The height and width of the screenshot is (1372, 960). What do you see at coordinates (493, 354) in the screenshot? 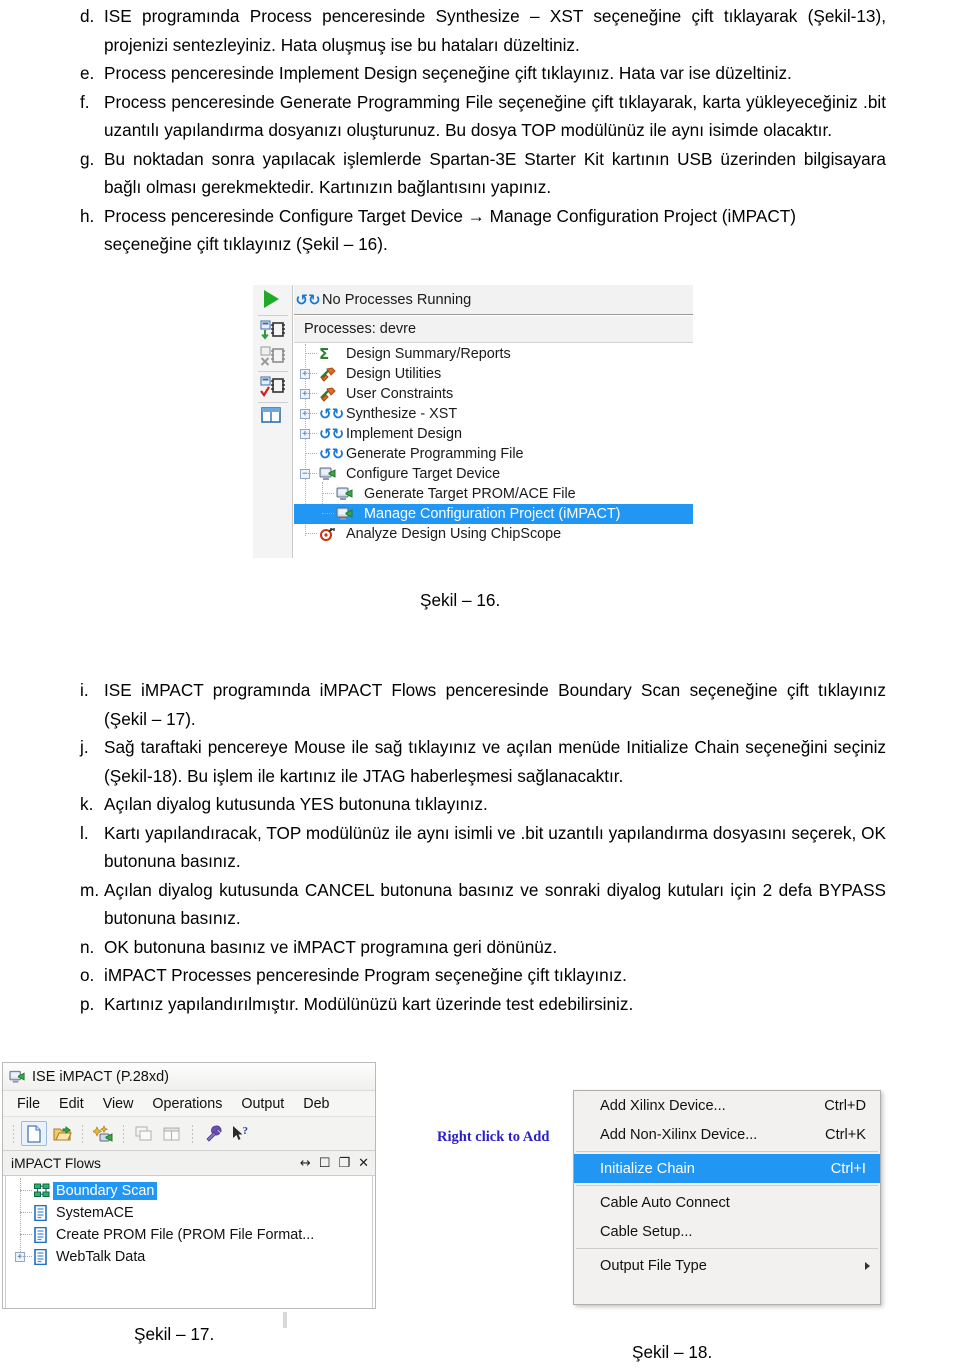
I see `tree-row: Σ Design Summary/Reports` at bounding box center [493, 354].